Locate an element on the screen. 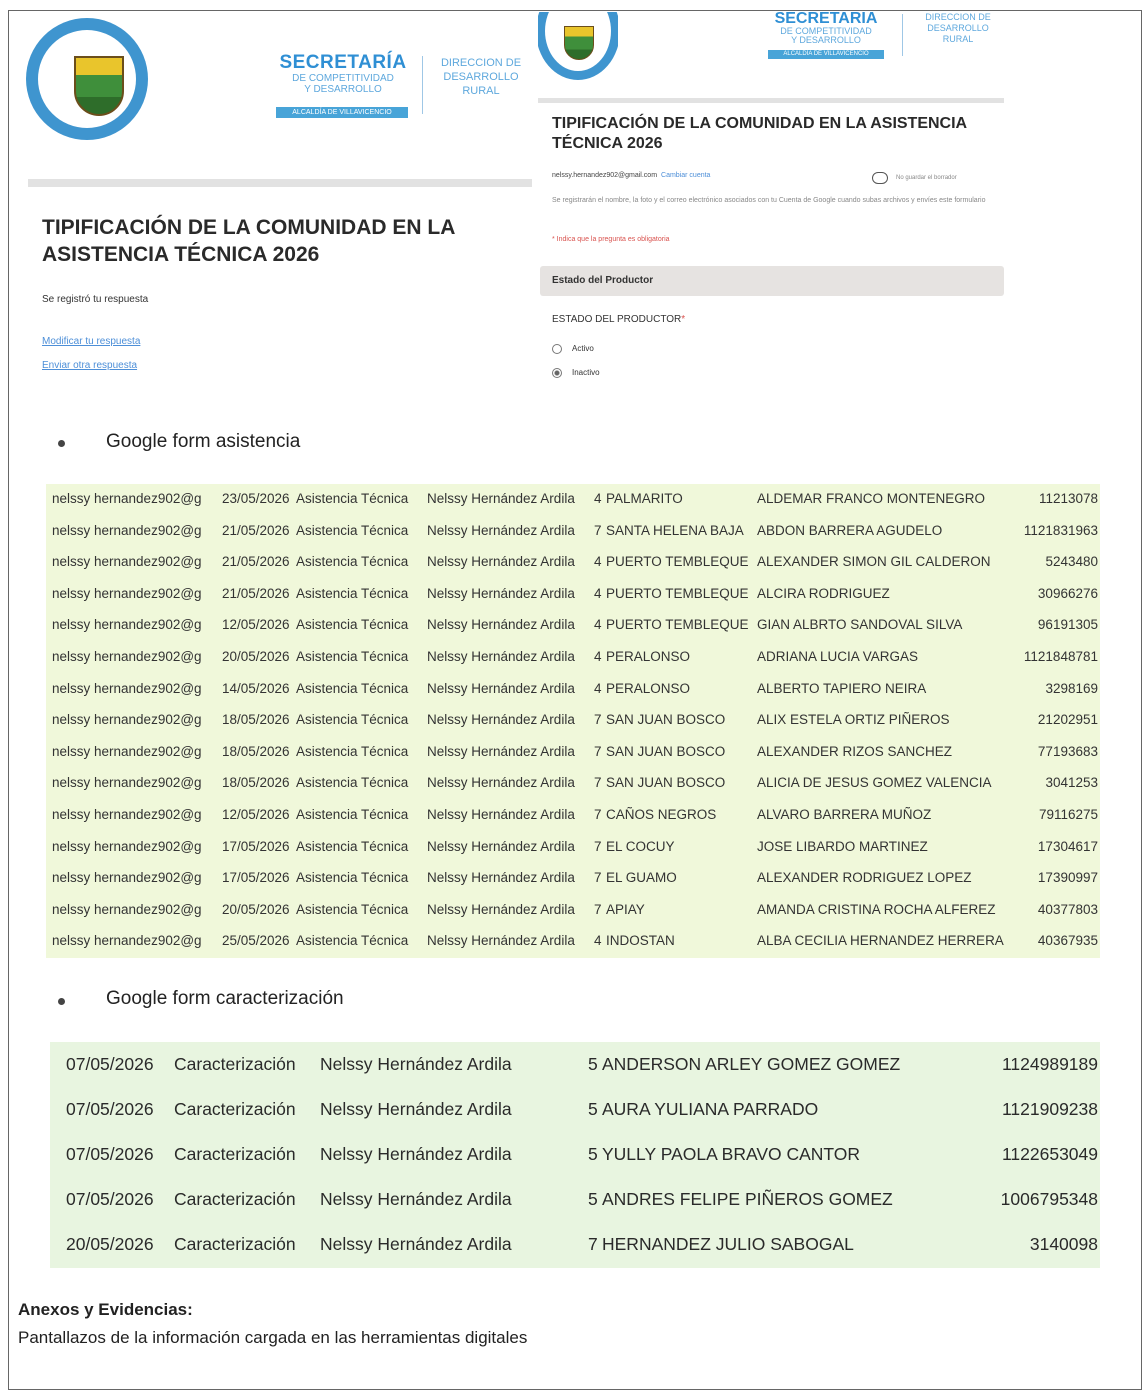 This screenshot has height=1395, width=1143. cell-id: 5243480 is located at coordinates (1071, 562).